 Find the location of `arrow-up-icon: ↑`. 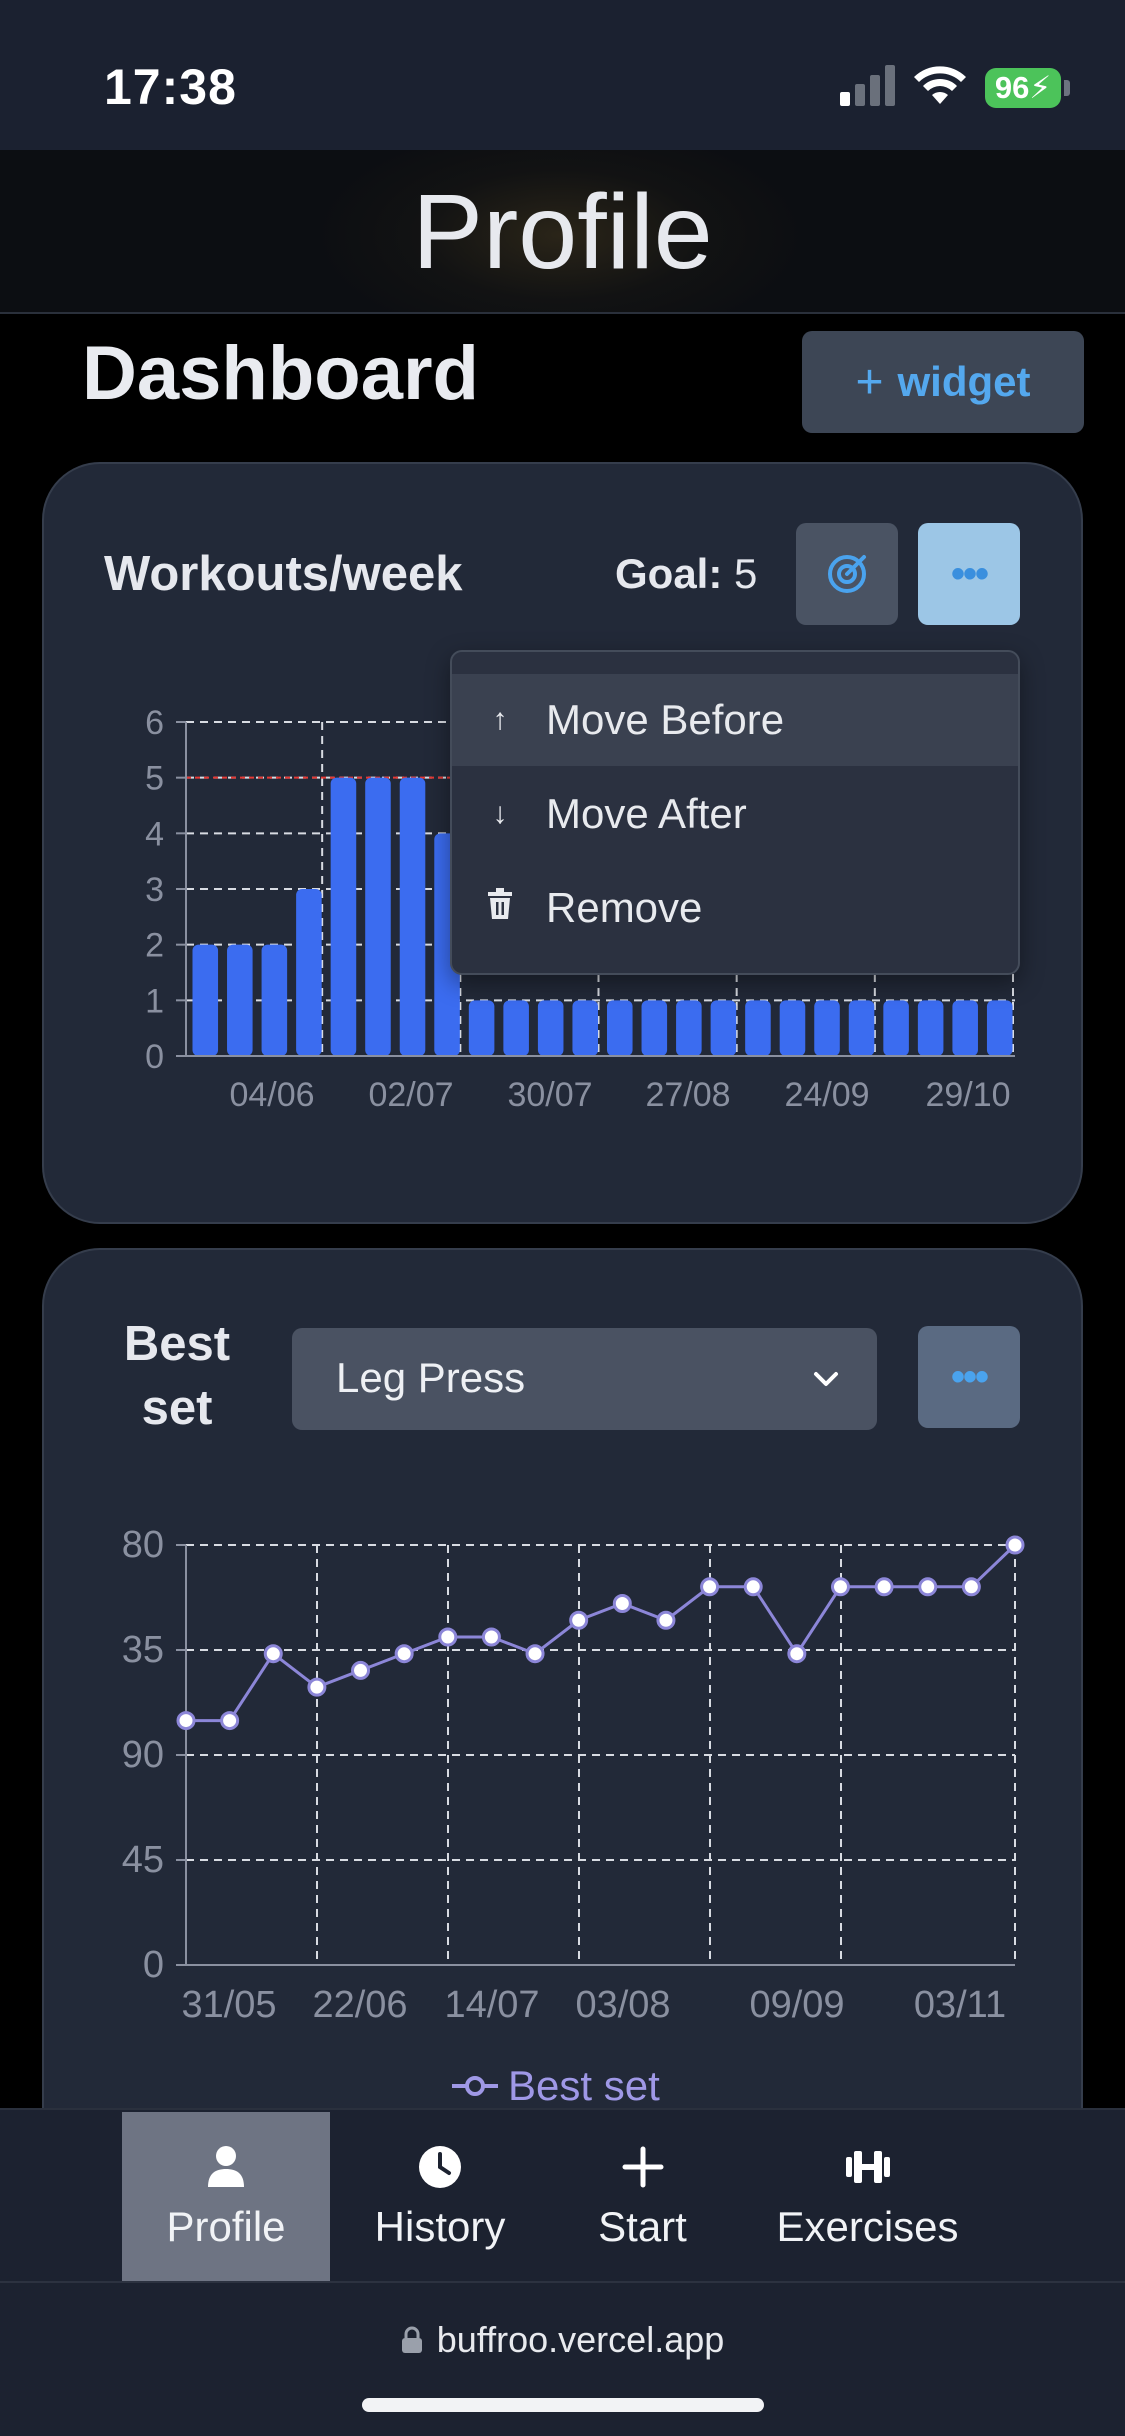

arrow-up-icon: ↑ is located at coordinates (500, 719).